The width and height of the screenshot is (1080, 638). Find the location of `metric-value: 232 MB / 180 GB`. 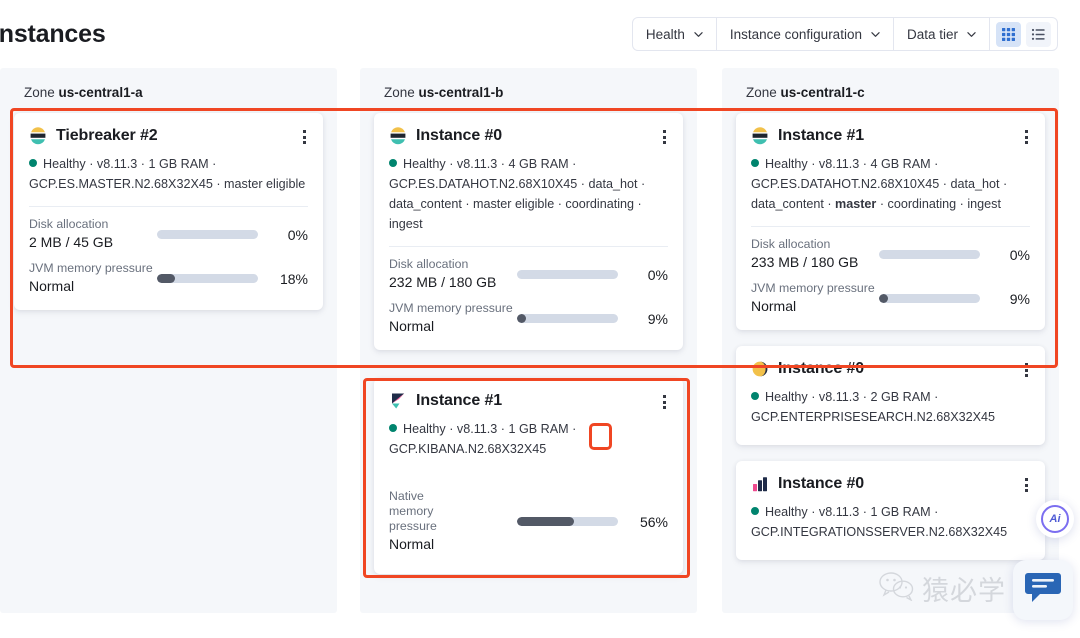

metric-value: 232 MB / 180 GB is located at coordinates (443, 282).